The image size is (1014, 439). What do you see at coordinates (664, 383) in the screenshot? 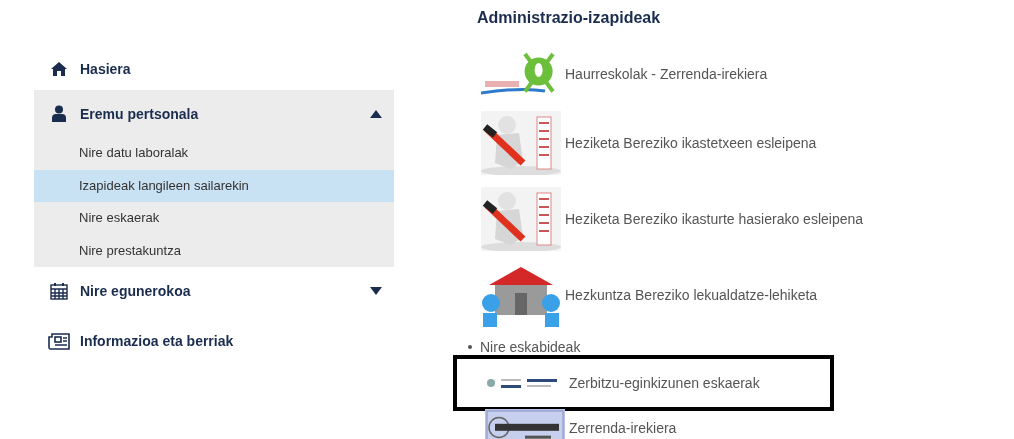
I see `service-link: Zerbitzu-eginkizunen eskaerak` at bounding box center [664, 383].